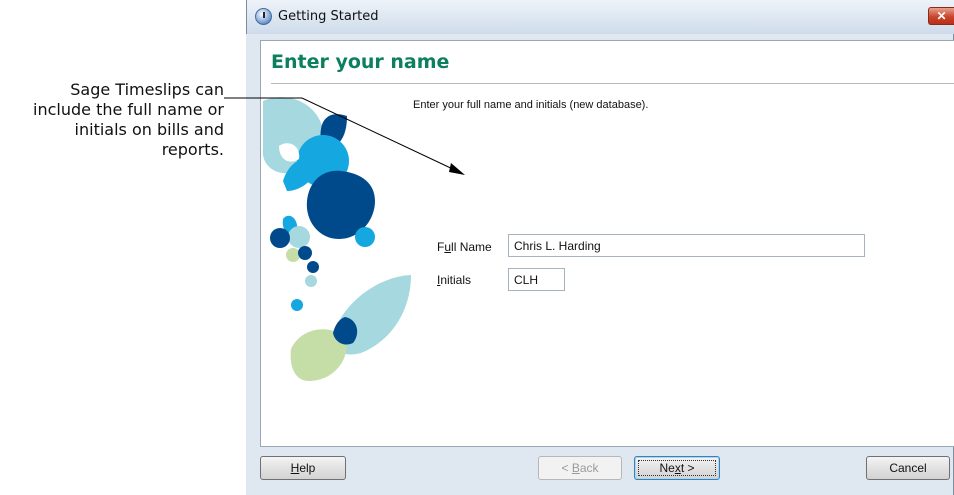 Image resolution: width=954 pixels, height=495 pixels. Describe the element at coordinates (128, 109) in the screenshot. I see `callout-line: include the full name or` at that location.